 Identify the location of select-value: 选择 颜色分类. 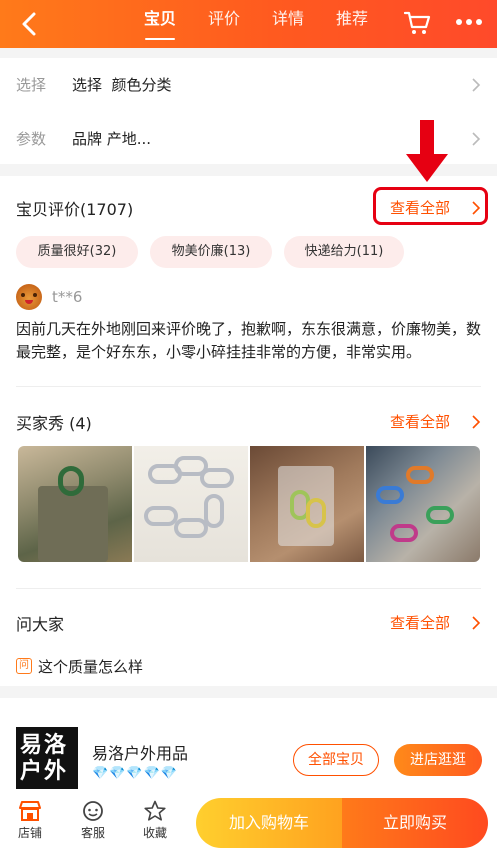
(122, 85).